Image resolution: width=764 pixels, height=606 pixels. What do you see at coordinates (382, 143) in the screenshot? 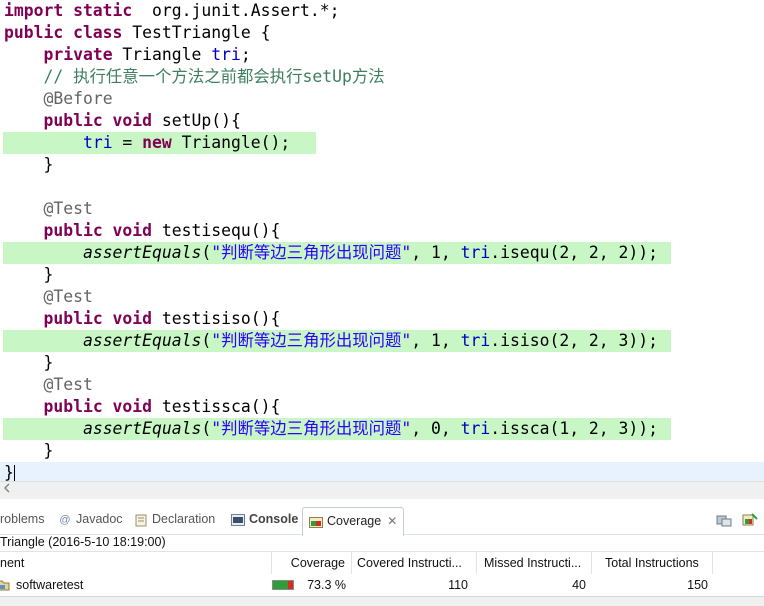
I see `code-line: tri = new Triangle();` at bounding box center [382, 143].